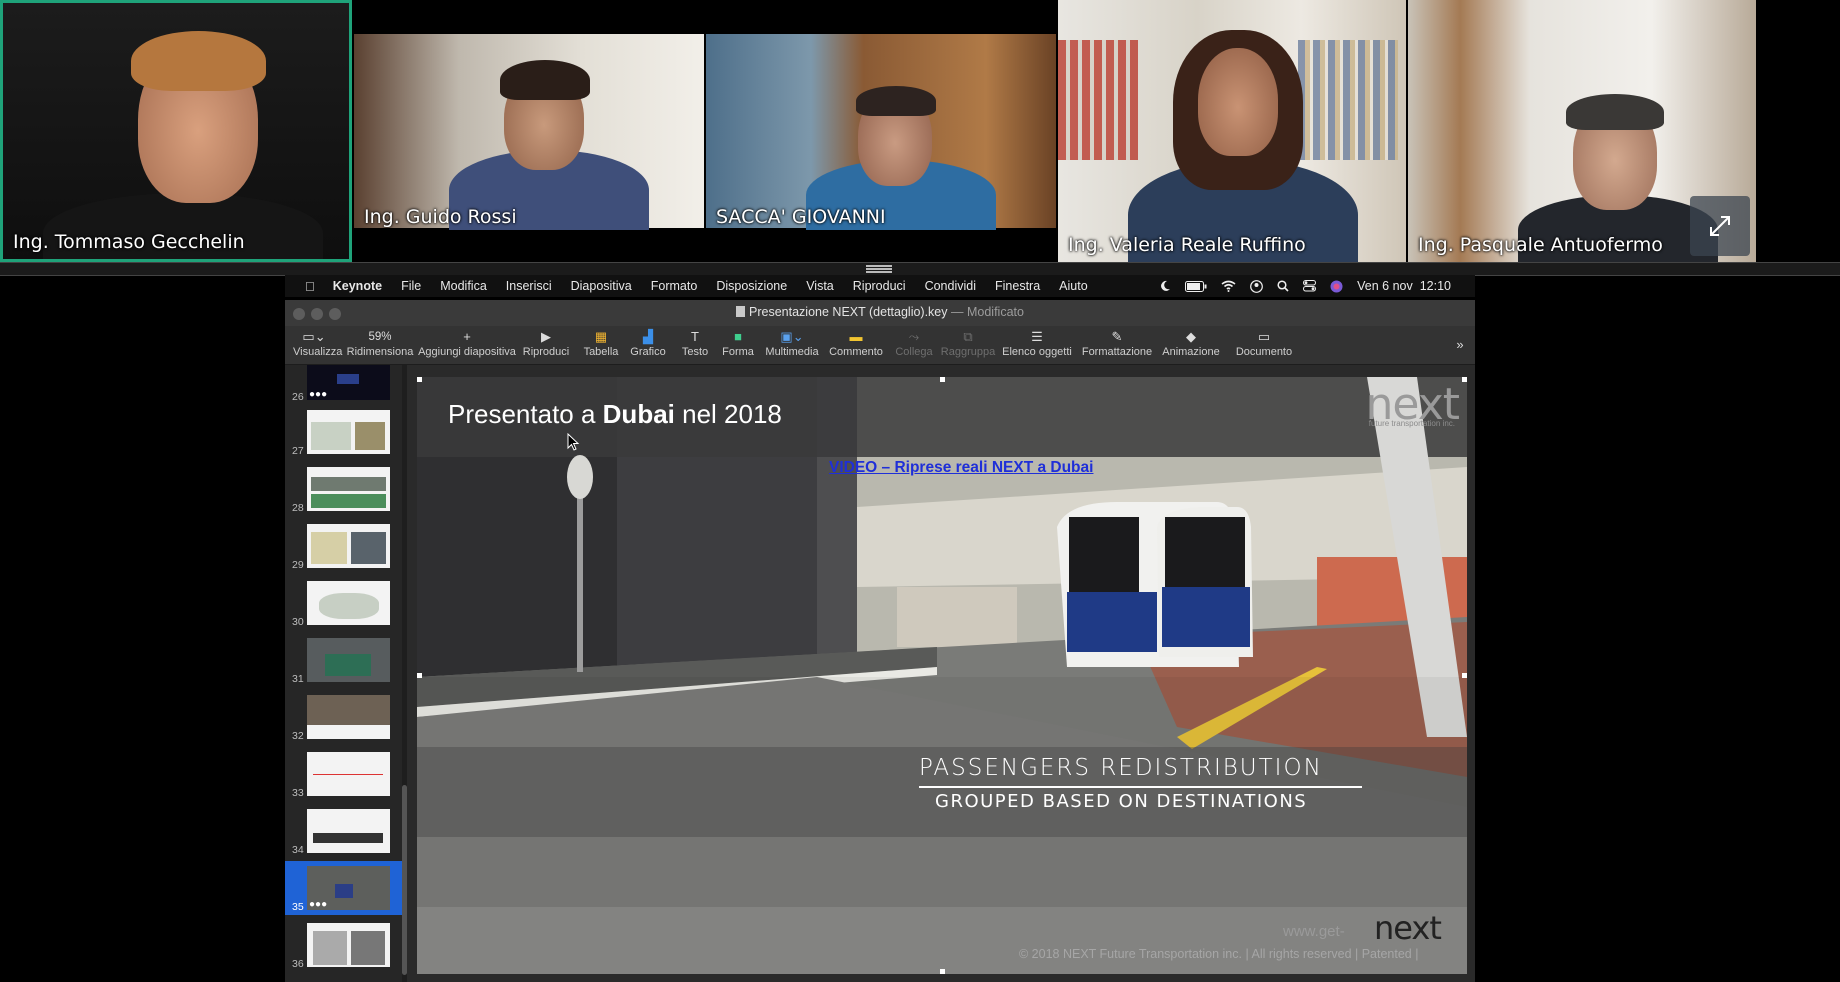 Image resolution: width=1840 pixels, height=982 pixels. Describe the element at coordinates (879, 269) in the screenshot. I see `resize-grip-icon` at that location.